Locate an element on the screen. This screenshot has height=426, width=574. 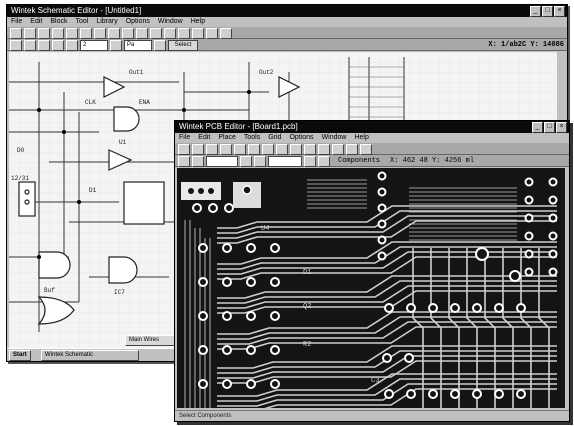
pcb-menu-options: Options is located at coordinates (301, 138).